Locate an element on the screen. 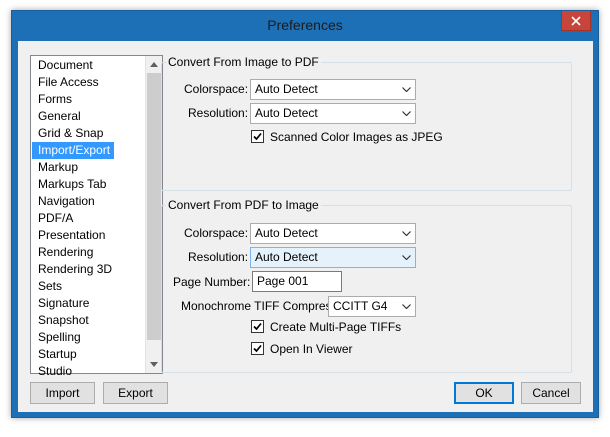  sidebar-item-rendering: Rendering is located at coordinates (89, 252).